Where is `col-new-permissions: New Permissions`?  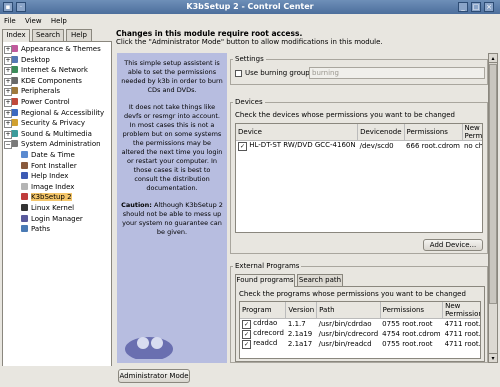 col-new-permissions: New Permissions is located at coordinates (472, 132).